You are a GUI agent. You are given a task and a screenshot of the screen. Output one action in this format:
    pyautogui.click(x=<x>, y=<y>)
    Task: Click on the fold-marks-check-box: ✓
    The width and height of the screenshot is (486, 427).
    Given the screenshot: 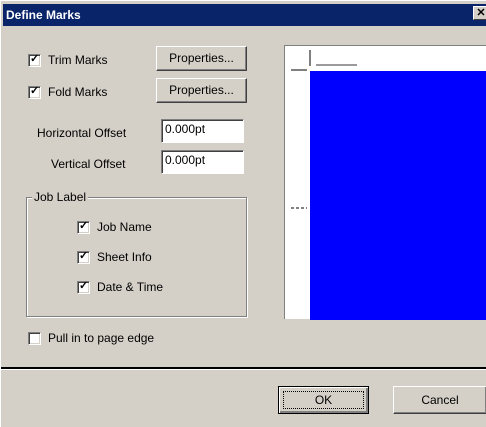 What is the action you would take?
    pyautogui.click(x=34, y=91)
    